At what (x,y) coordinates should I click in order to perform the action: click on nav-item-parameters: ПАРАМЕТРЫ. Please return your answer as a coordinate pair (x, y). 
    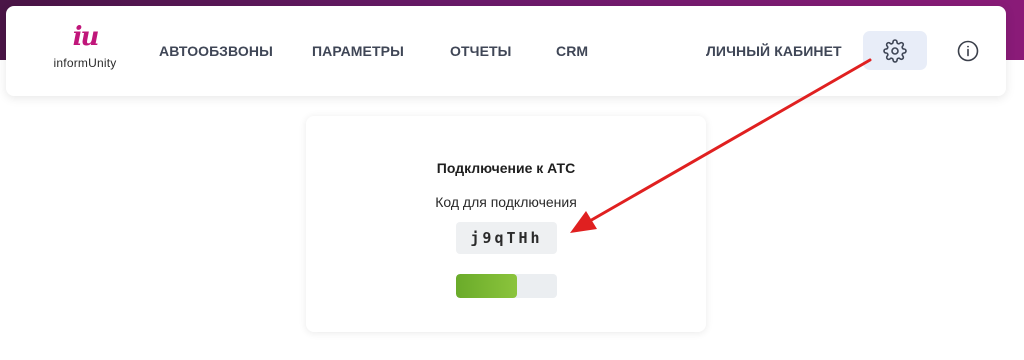
    Looking at the image, I should click on (358, 51).